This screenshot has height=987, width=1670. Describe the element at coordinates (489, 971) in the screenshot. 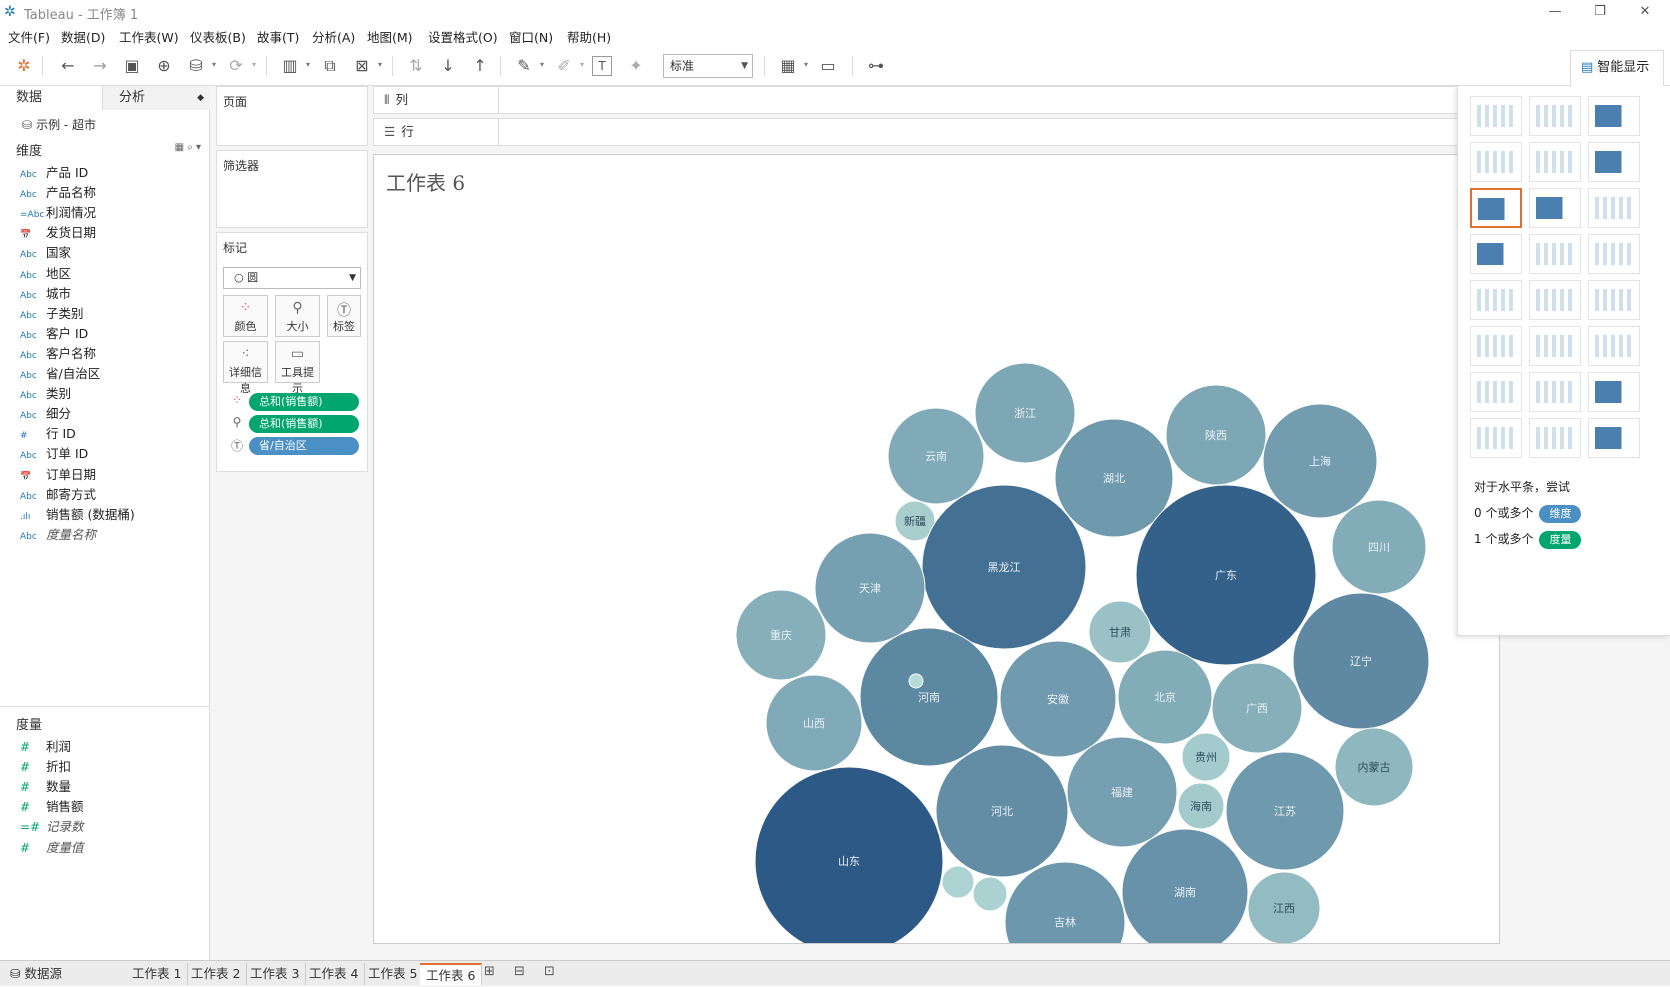

I see `new-worksheet-icon: ⊞` at that location.